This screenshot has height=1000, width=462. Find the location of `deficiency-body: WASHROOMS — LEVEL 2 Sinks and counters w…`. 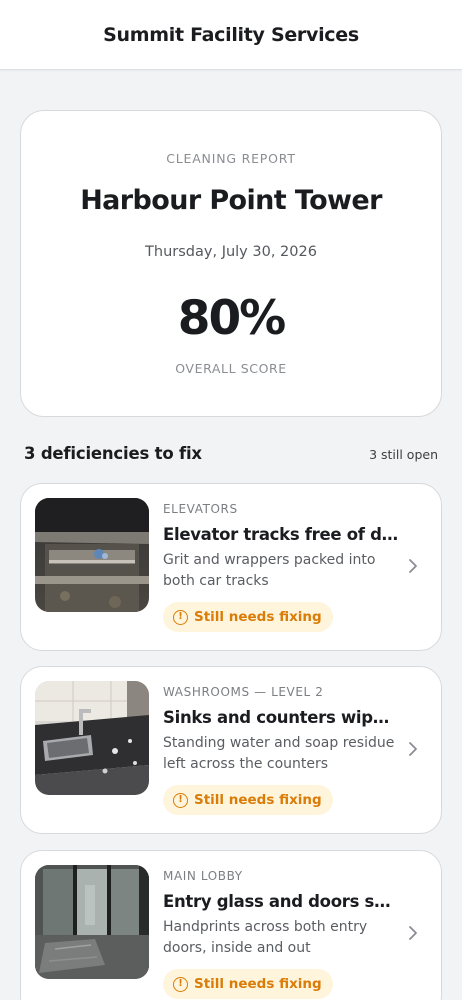

deficiency-body: WASHROOMS — LEVEL 2 Sinks and counters w… is located at coordinates (281, 730).